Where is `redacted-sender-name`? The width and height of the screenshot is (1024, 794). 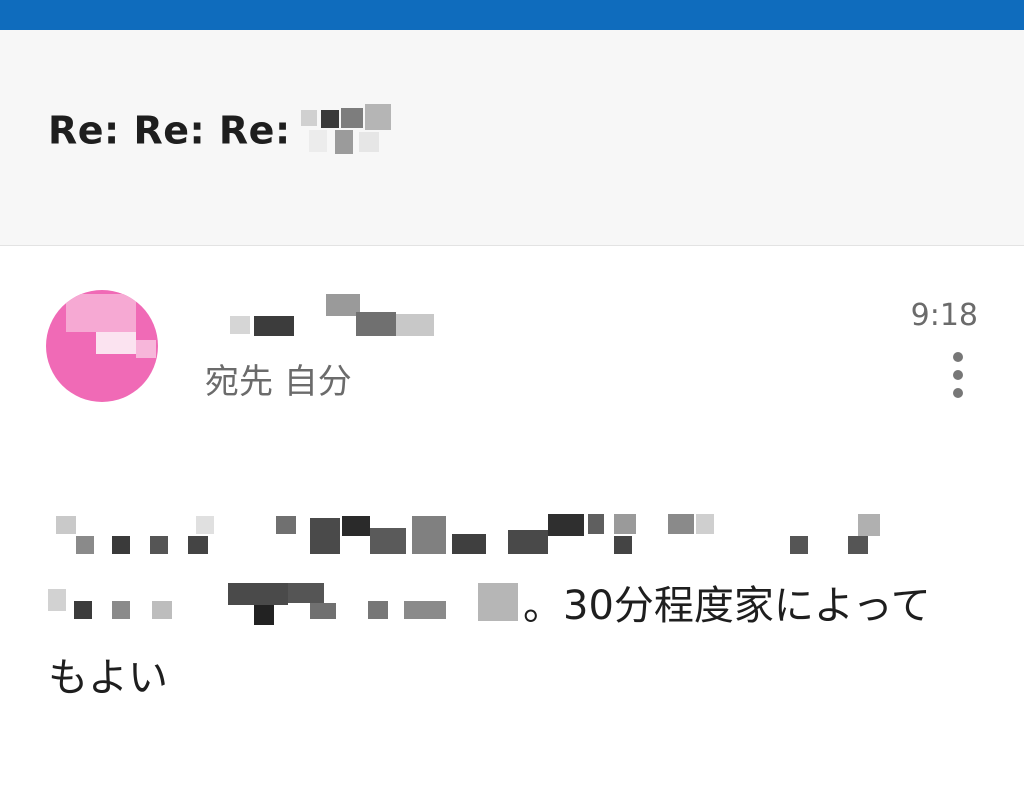 redacted-sender-name is located at coordinates (335, 317).